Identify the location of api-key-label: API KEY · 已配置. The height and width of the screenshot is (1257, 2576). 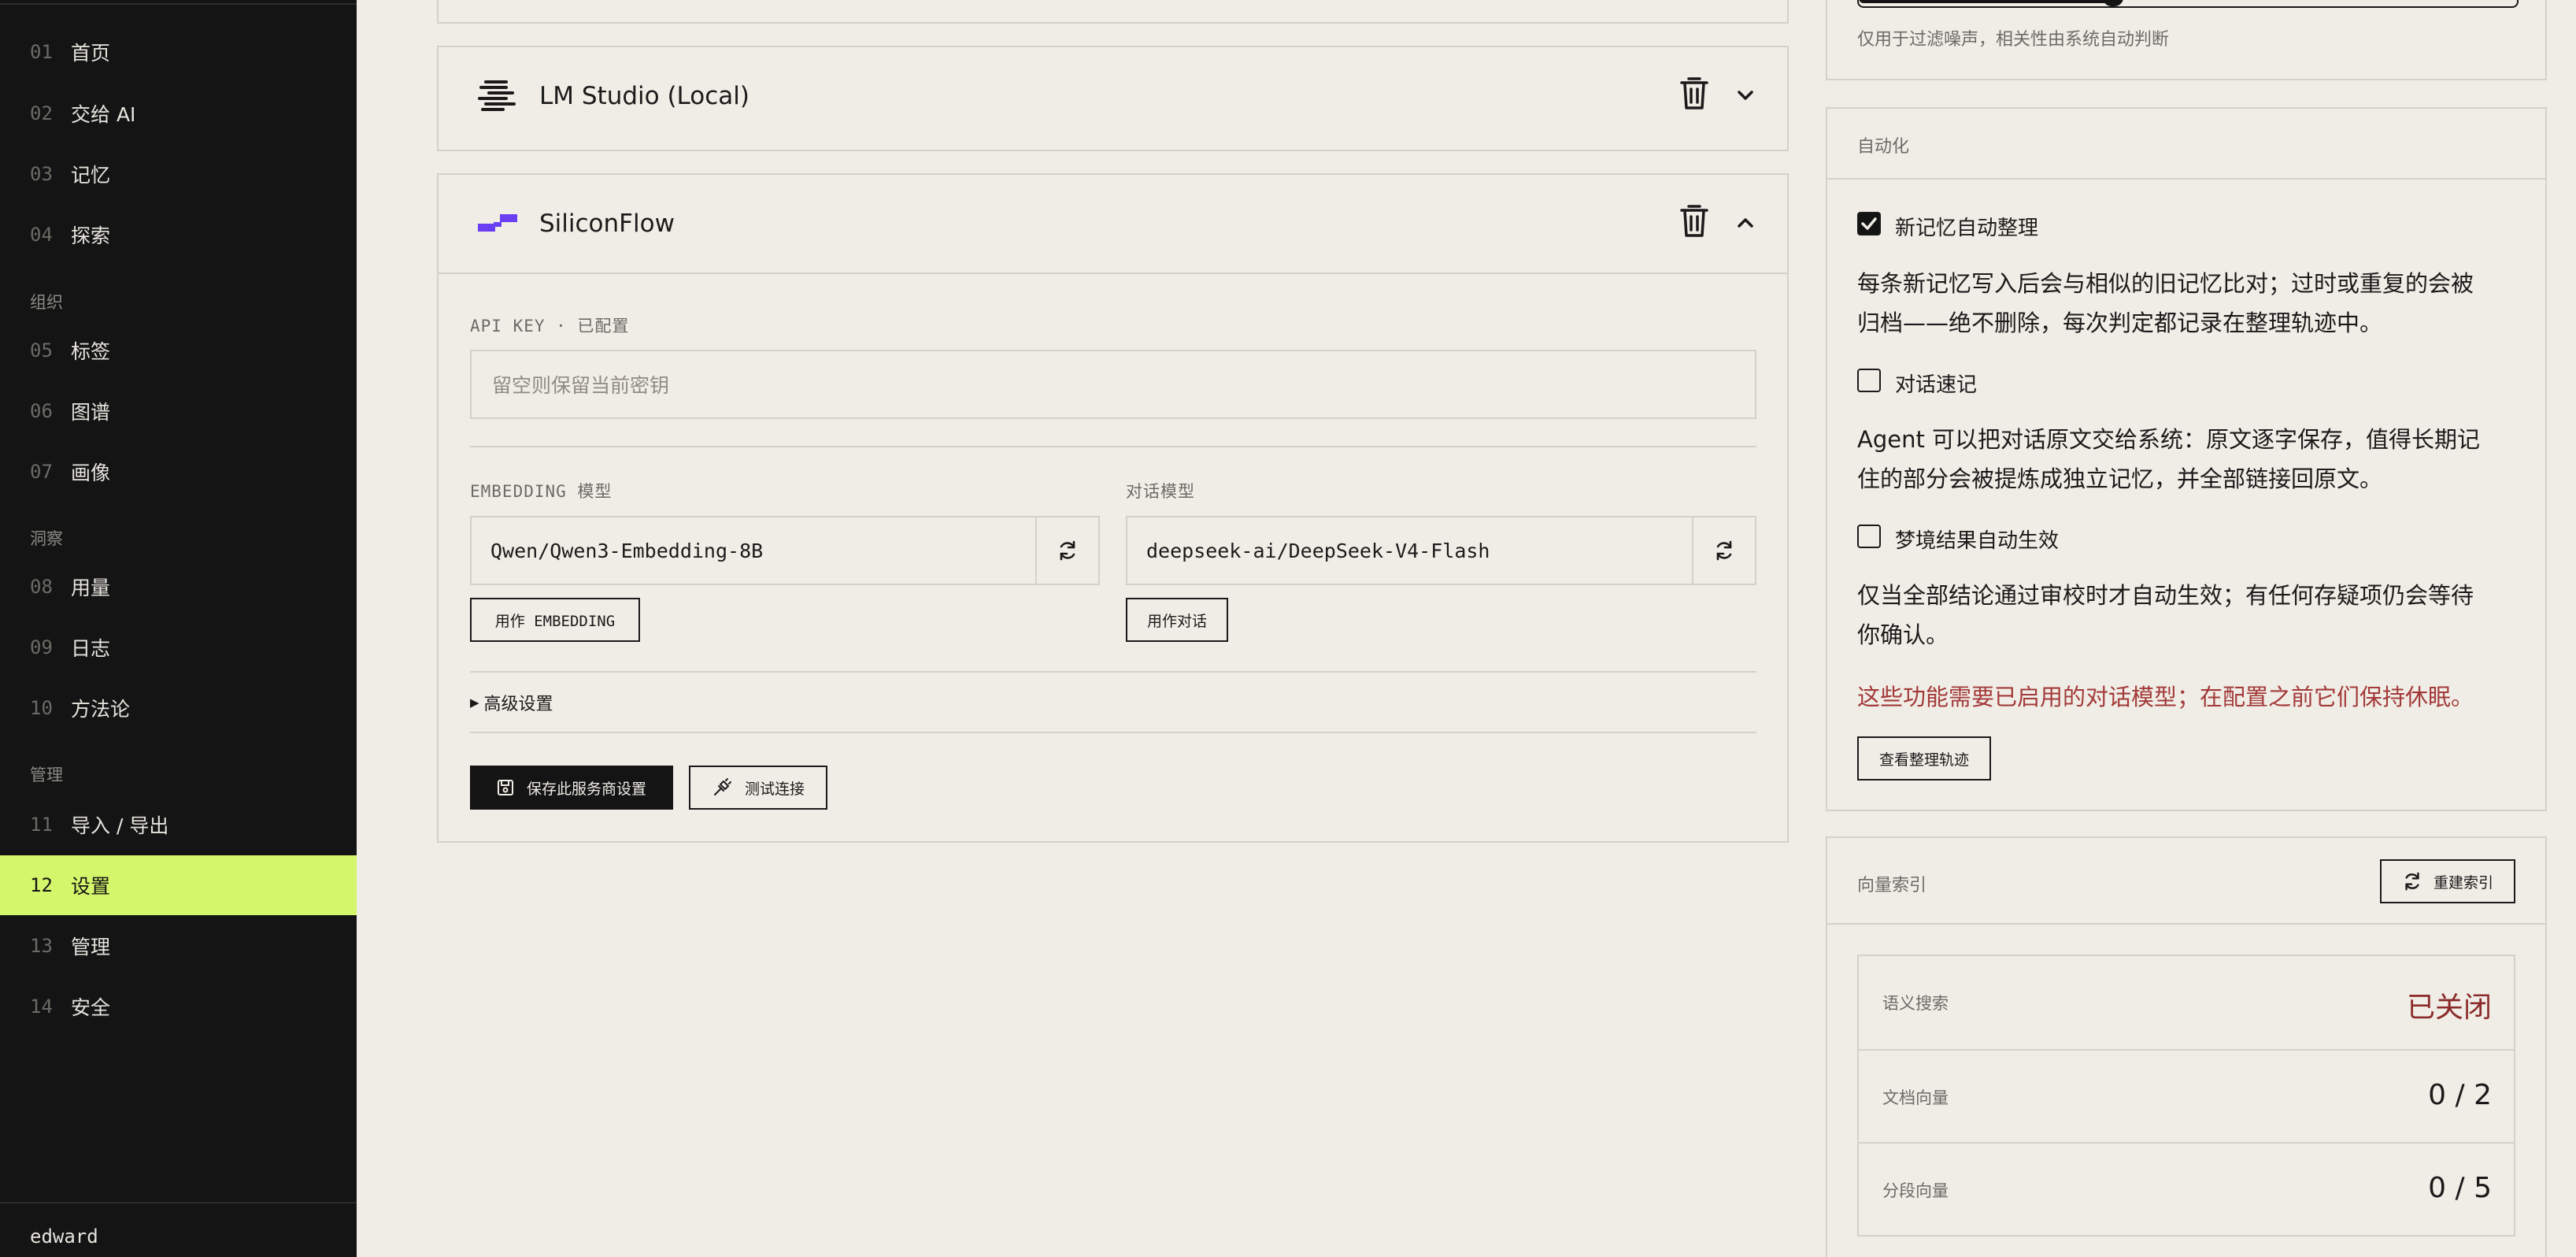
(550, 326).